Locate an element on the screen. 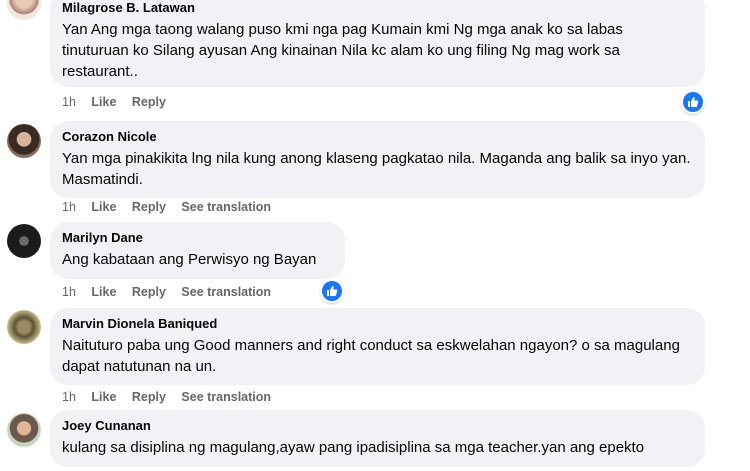  comment-author: Milagrose B. Latawan is located at coordinates (377, 8).